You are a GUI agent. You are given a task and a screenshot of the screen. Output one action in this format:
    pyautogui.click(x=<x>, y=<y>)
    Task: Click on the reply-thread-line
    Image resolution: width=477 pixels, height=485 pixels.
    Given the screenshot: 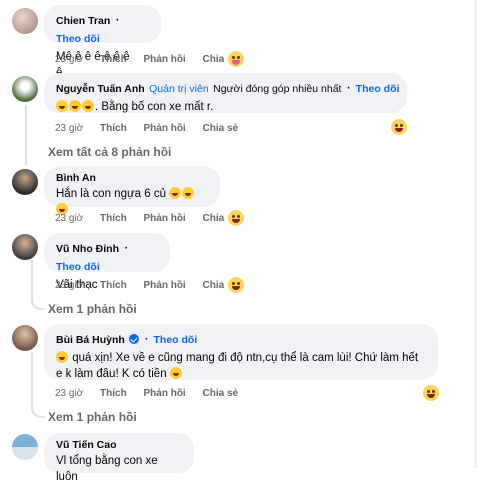 What is the action you would take?
    pyautogui.click(x=26, y=135)
    